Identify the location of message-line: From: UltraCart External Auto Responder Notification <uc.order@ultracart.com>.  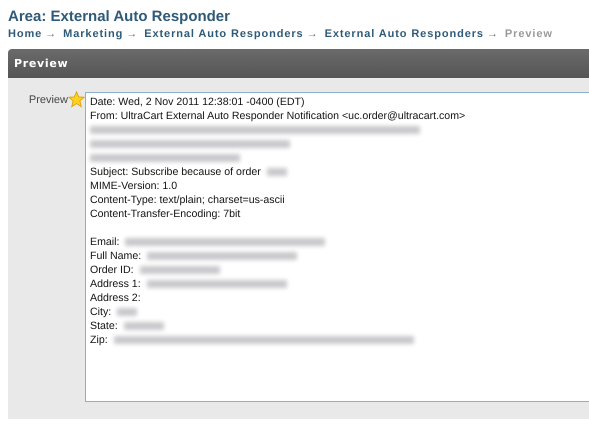
(278, 116).